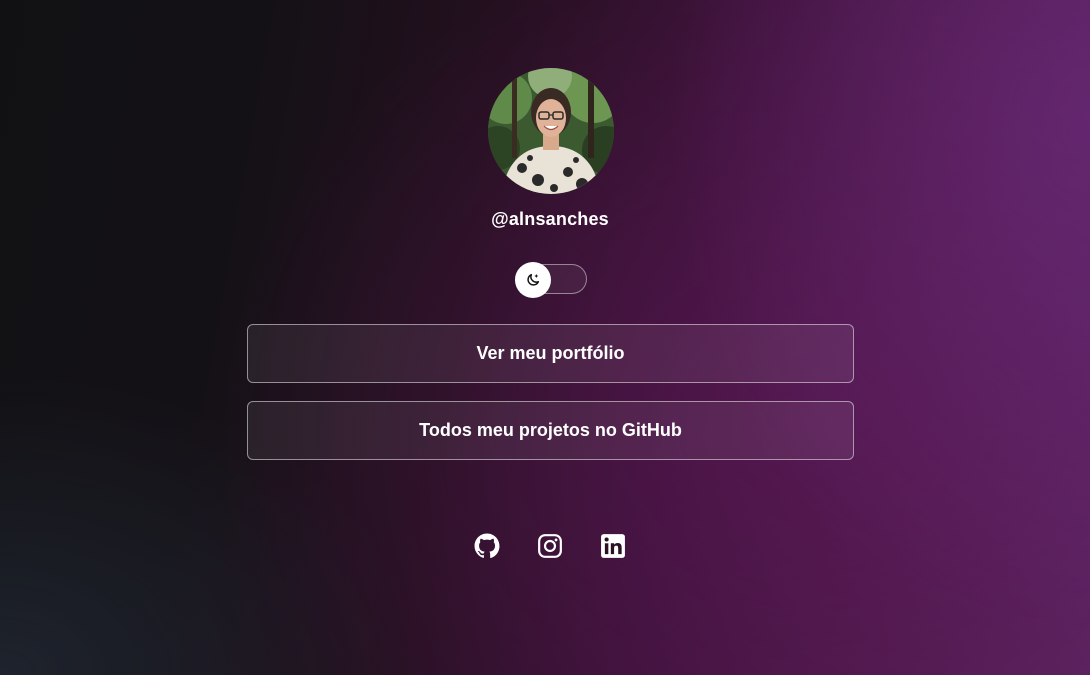  I want to click on avatar, so click(551, 131).